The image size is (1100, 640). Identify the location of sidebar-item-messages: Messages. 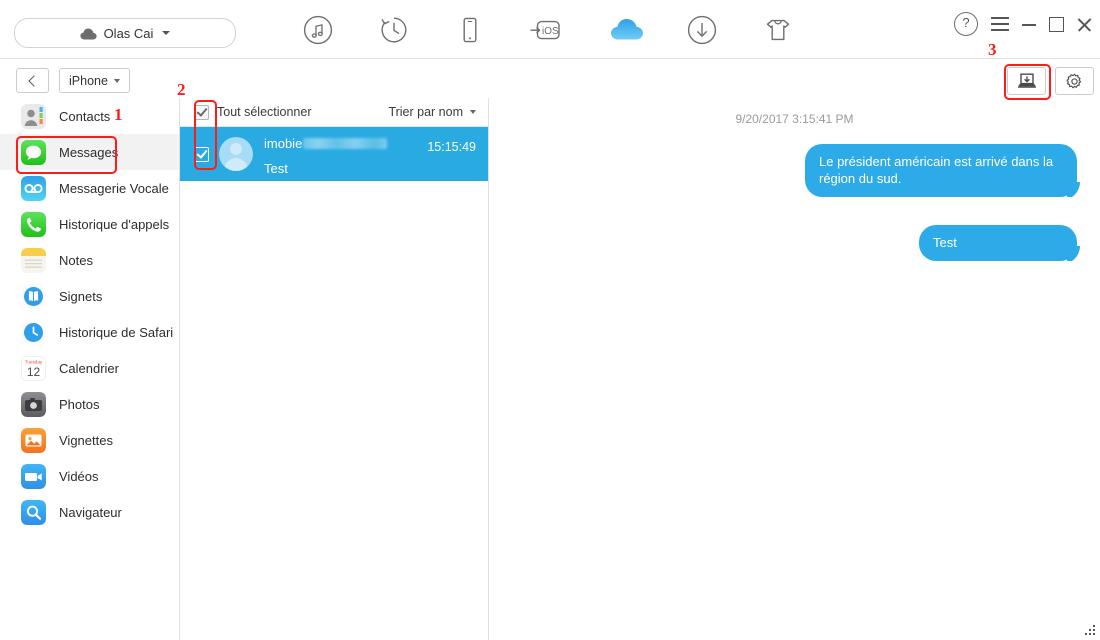
(89, 152).